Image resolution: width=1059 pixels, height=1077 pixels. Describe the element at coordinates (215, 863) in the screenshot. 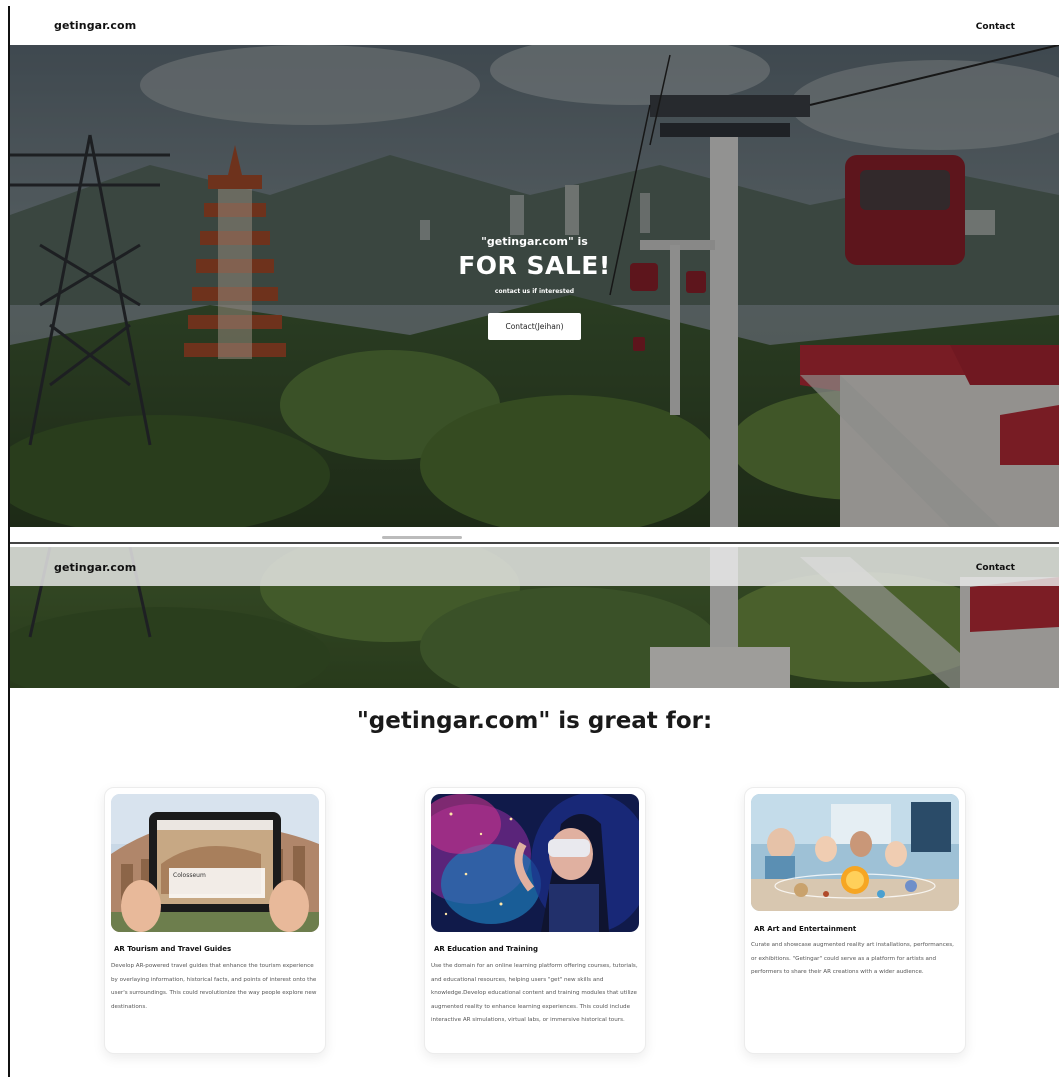

I see `colosseum-tablet-image: Colosseum` at that location.